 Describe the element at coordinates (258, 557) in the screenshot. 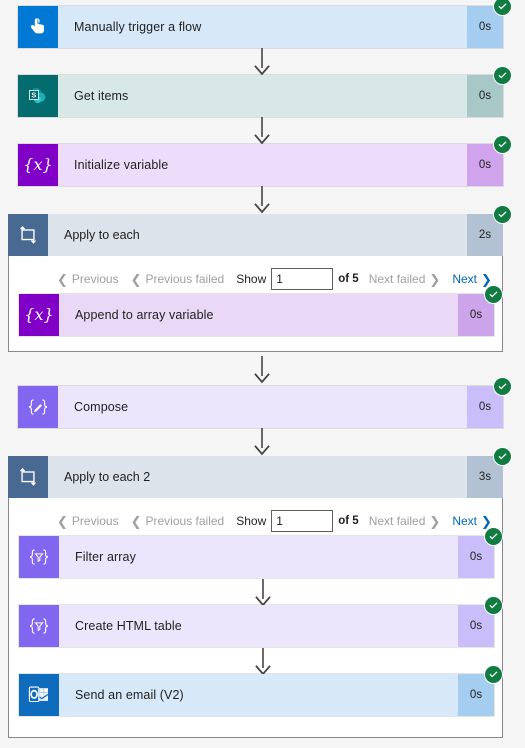

I see `step-title: Filter array` at that location.